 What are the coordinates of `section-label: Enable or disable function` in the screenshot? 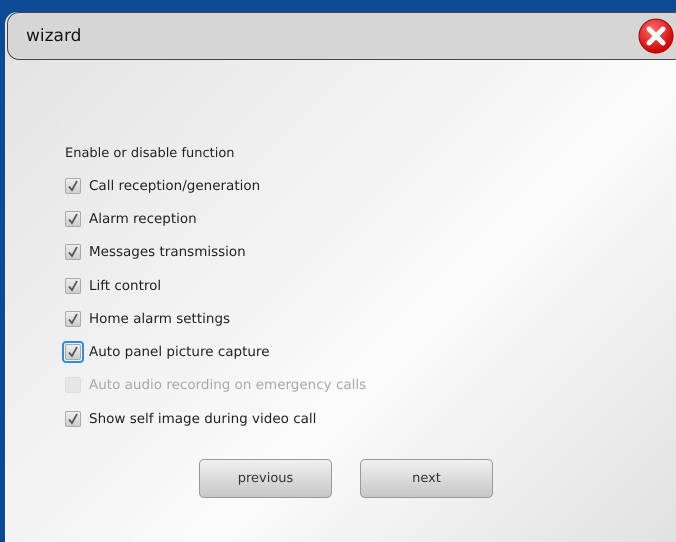 It's located at (150, 153).